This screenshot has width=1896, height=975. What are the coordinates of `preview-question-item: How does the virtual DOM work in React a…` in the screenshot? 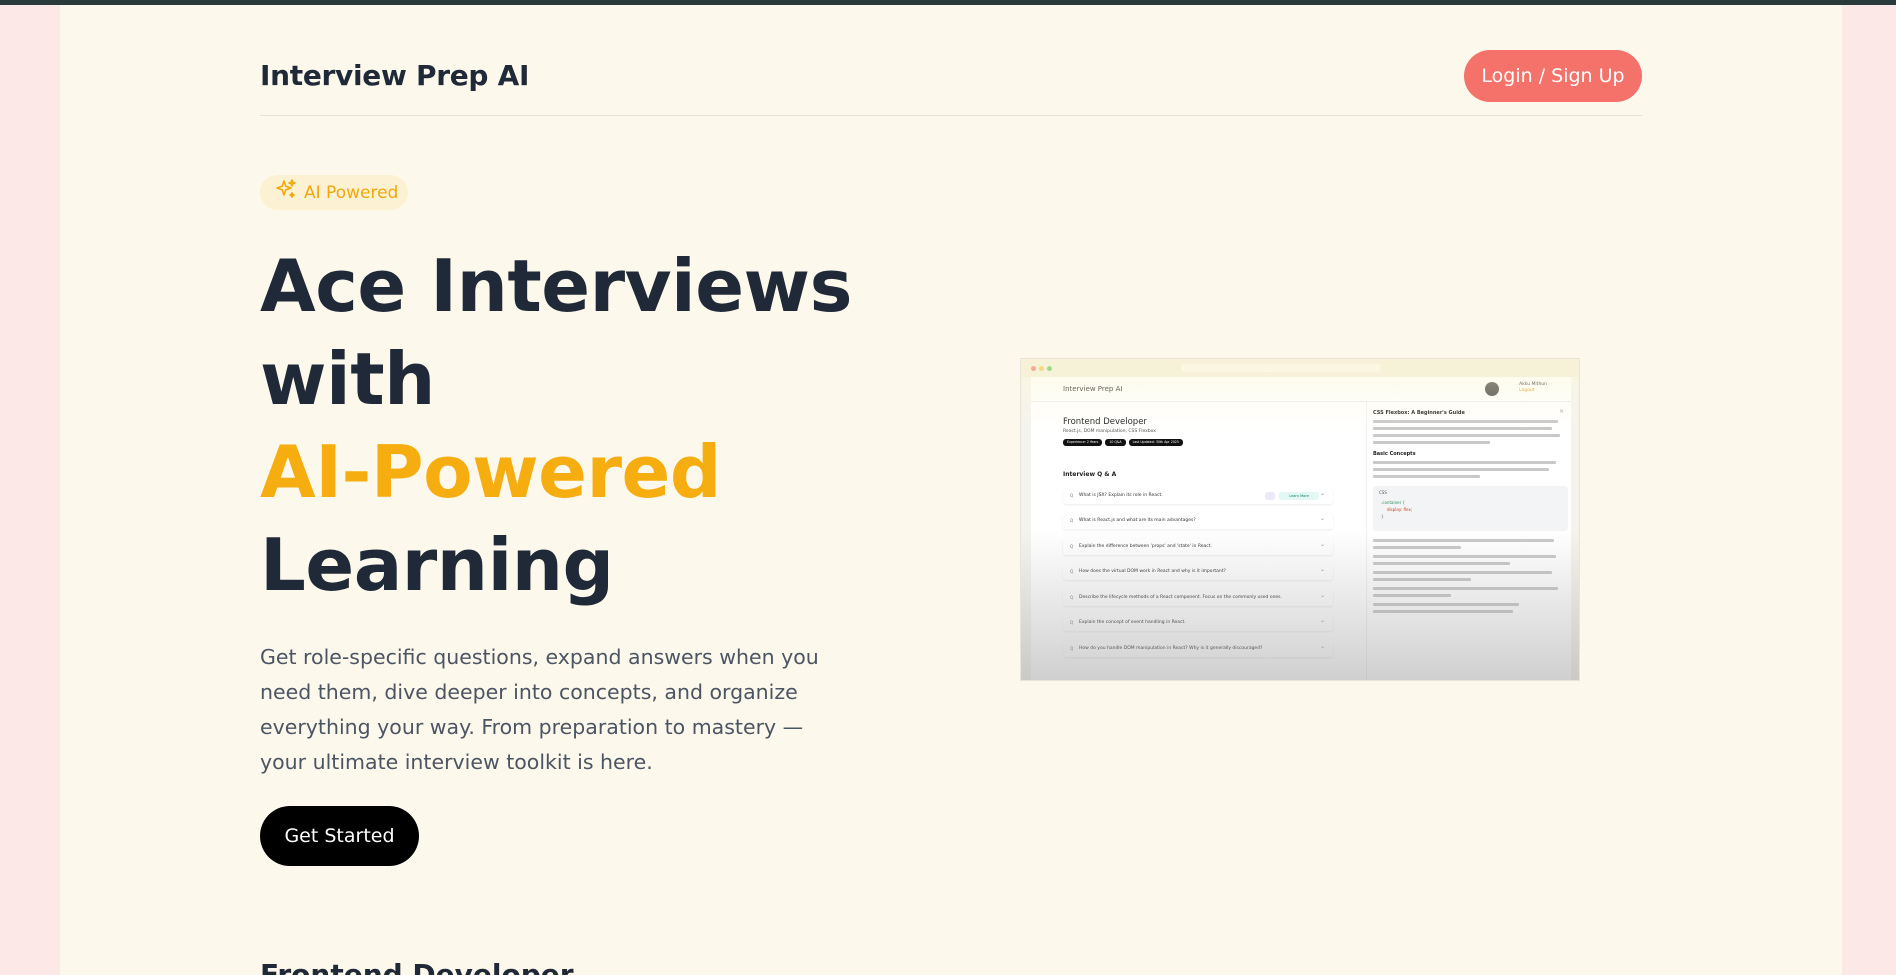 It's located at (1198, 571).